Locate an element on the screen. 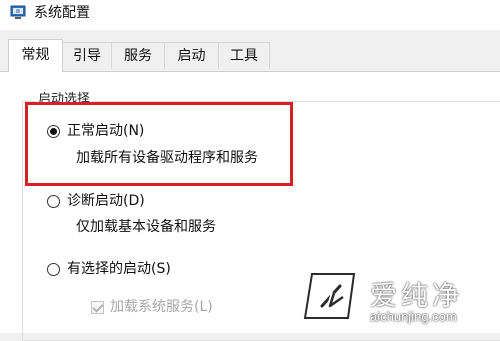 The height and width of the screenshot is (341, 500). selective-startup-radio is located at coordinates (53, 269).